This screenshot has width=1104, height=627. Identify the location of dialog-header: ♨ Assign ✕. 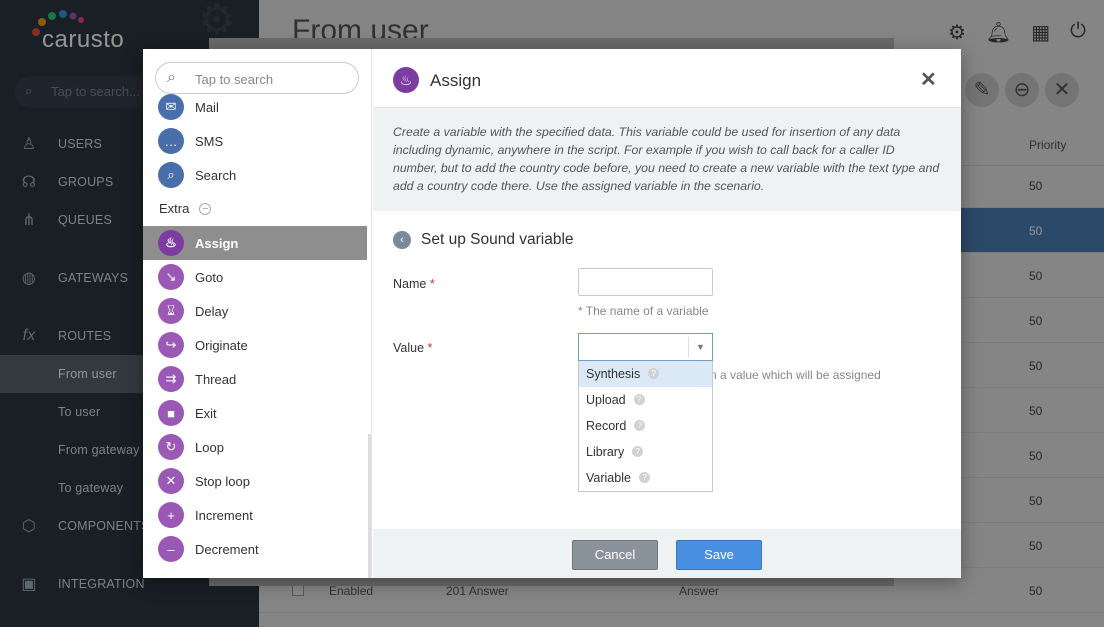
(667, 78).